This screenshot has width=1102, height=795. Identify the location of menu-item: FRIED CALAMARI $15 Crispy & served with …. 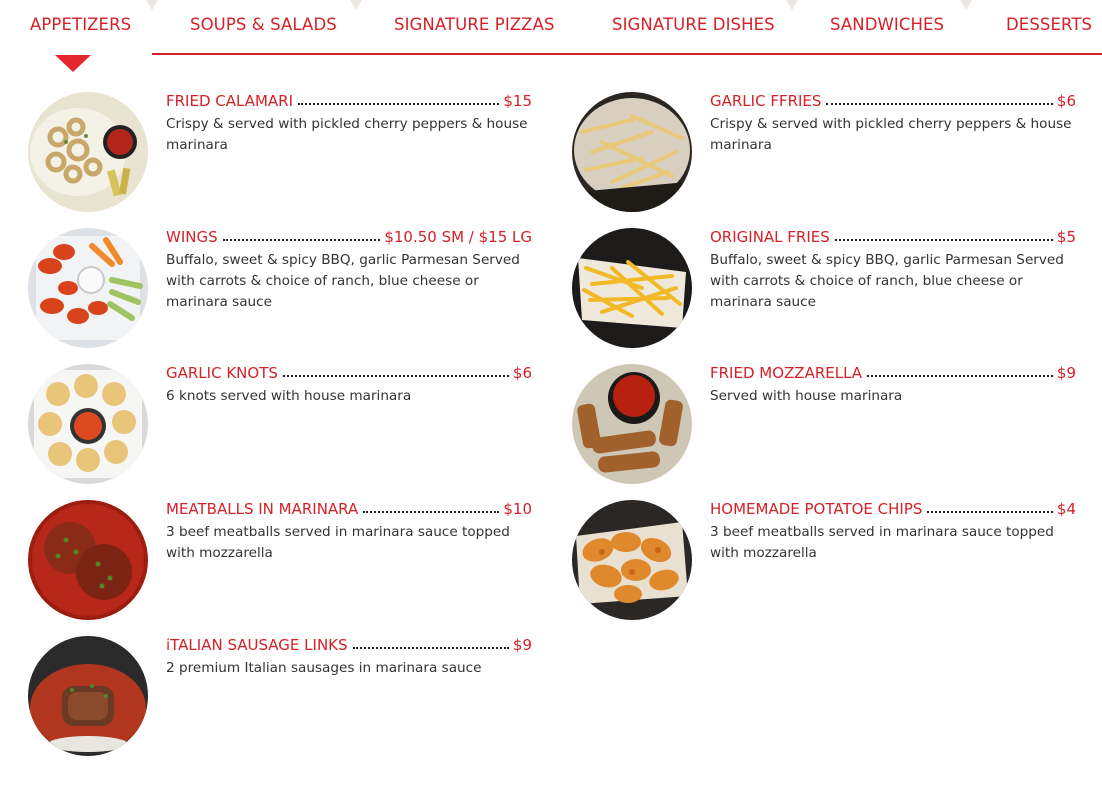
(280, 152).